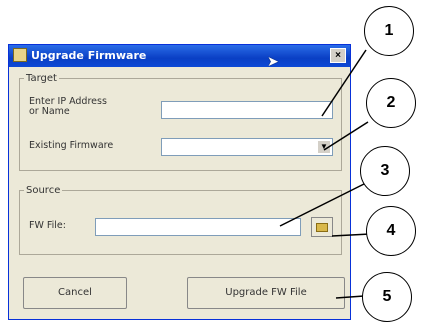  What do you see at coordinates (389, 31) in the screenshot?
I see `callout-1: 1` at bounding box center [389, 31].